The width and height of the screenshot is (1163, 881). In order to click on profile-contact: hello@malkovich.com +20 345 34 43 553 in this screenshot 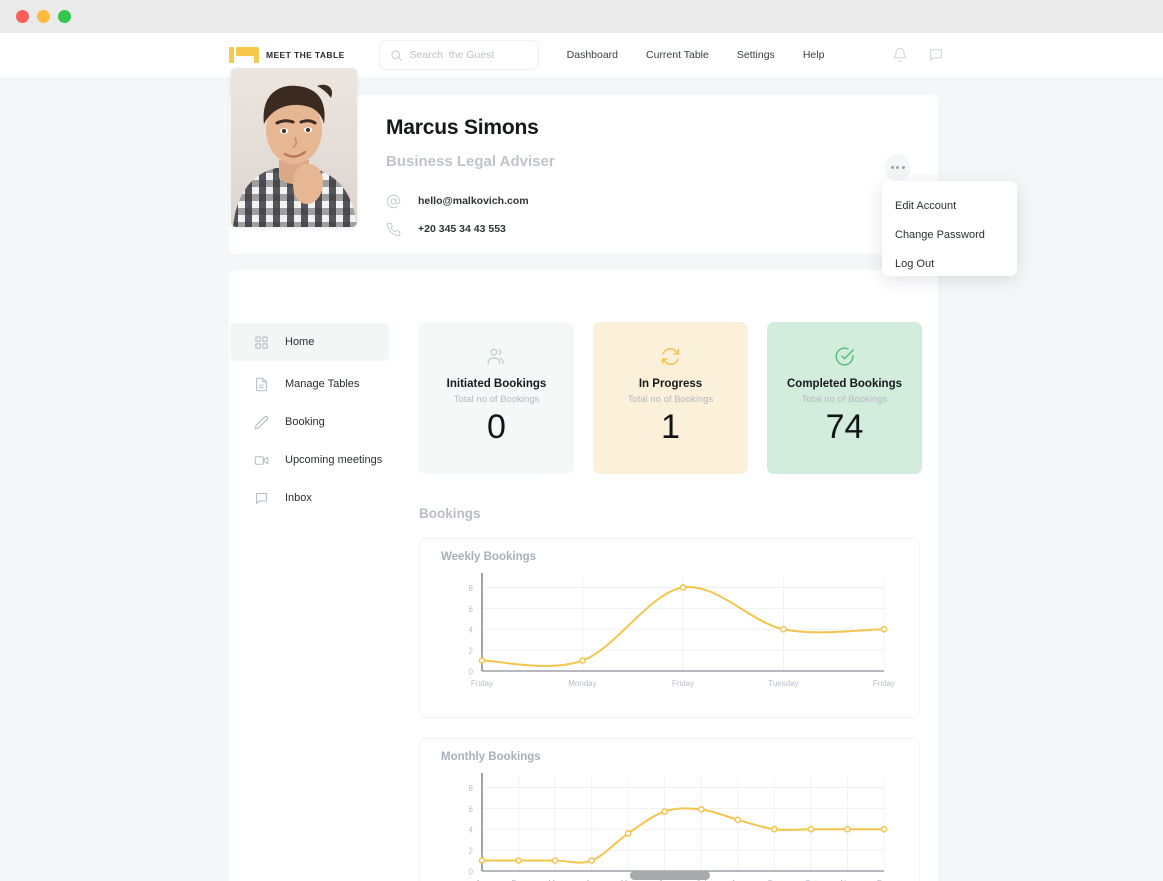, I will do `click(457, 215)`.